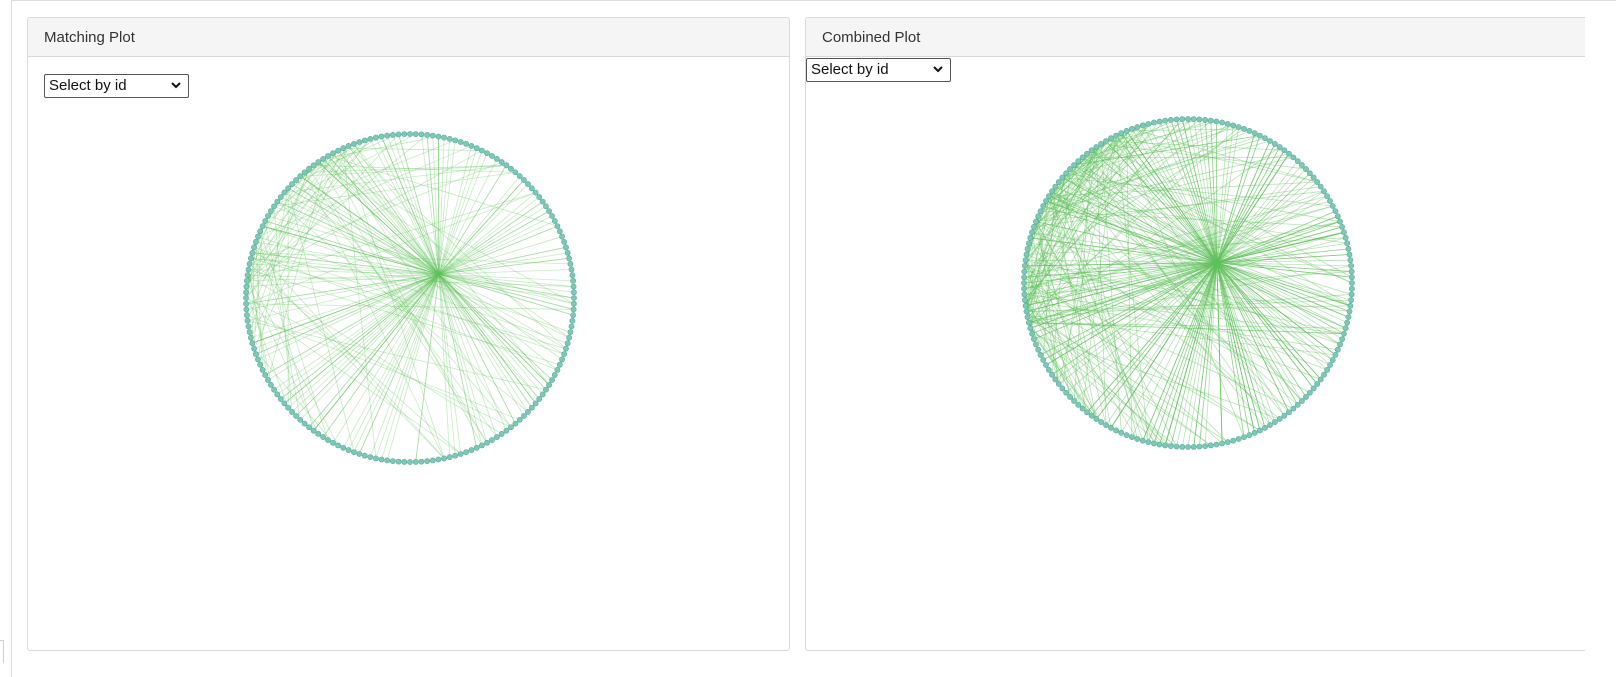 Image resolution: width=1616 pixels, height=677 pixels. I want to click on combined-network-graph, so click(1188, 283).